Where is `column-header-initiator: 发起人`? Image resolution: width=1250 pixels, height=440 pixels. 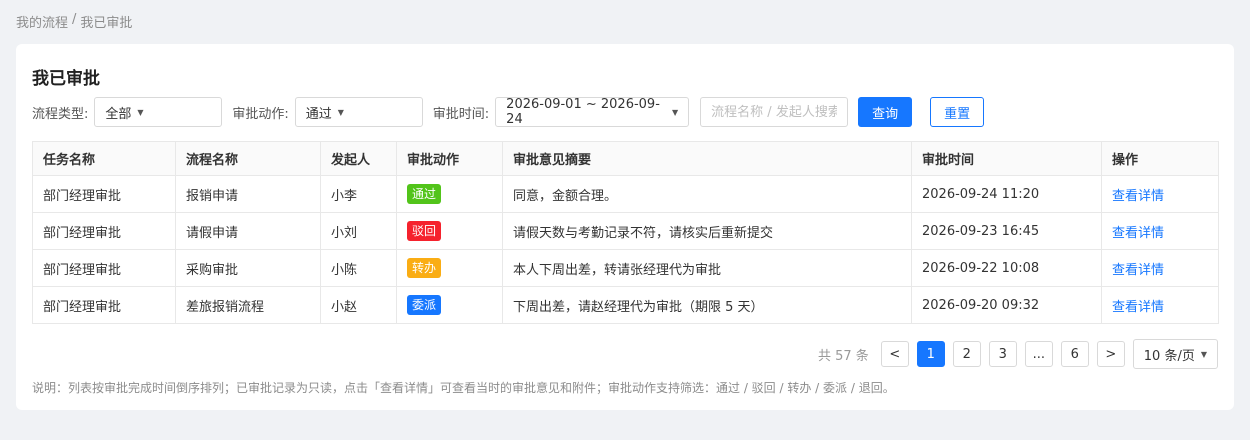
column-header-initiator: 发起人 is located at coordinates (358, 158).